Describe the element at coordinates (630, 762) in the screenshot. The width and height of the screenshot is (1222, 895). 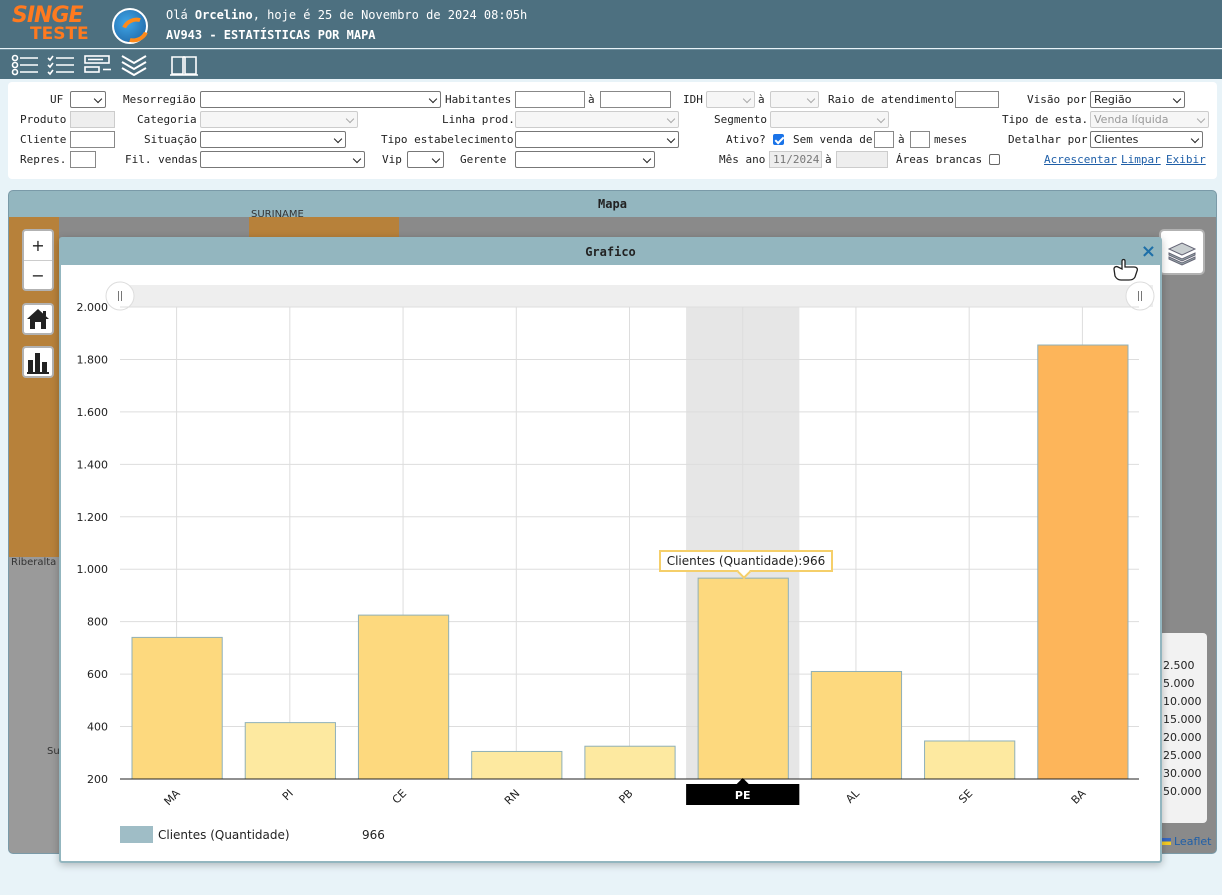
I see `bar-pb` at that location.